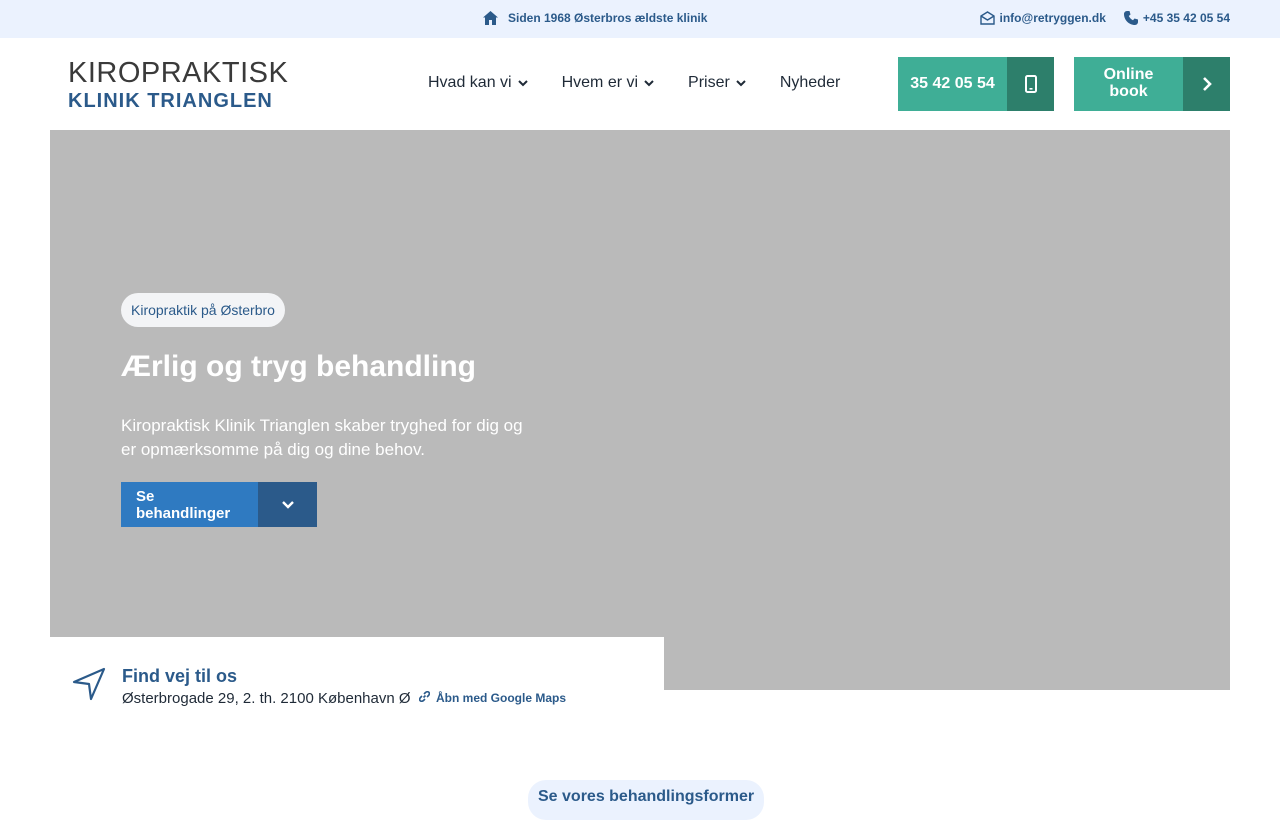  Describe the element at coordinates (490, 18) in the screenshot. I see `home-icon` at that location.